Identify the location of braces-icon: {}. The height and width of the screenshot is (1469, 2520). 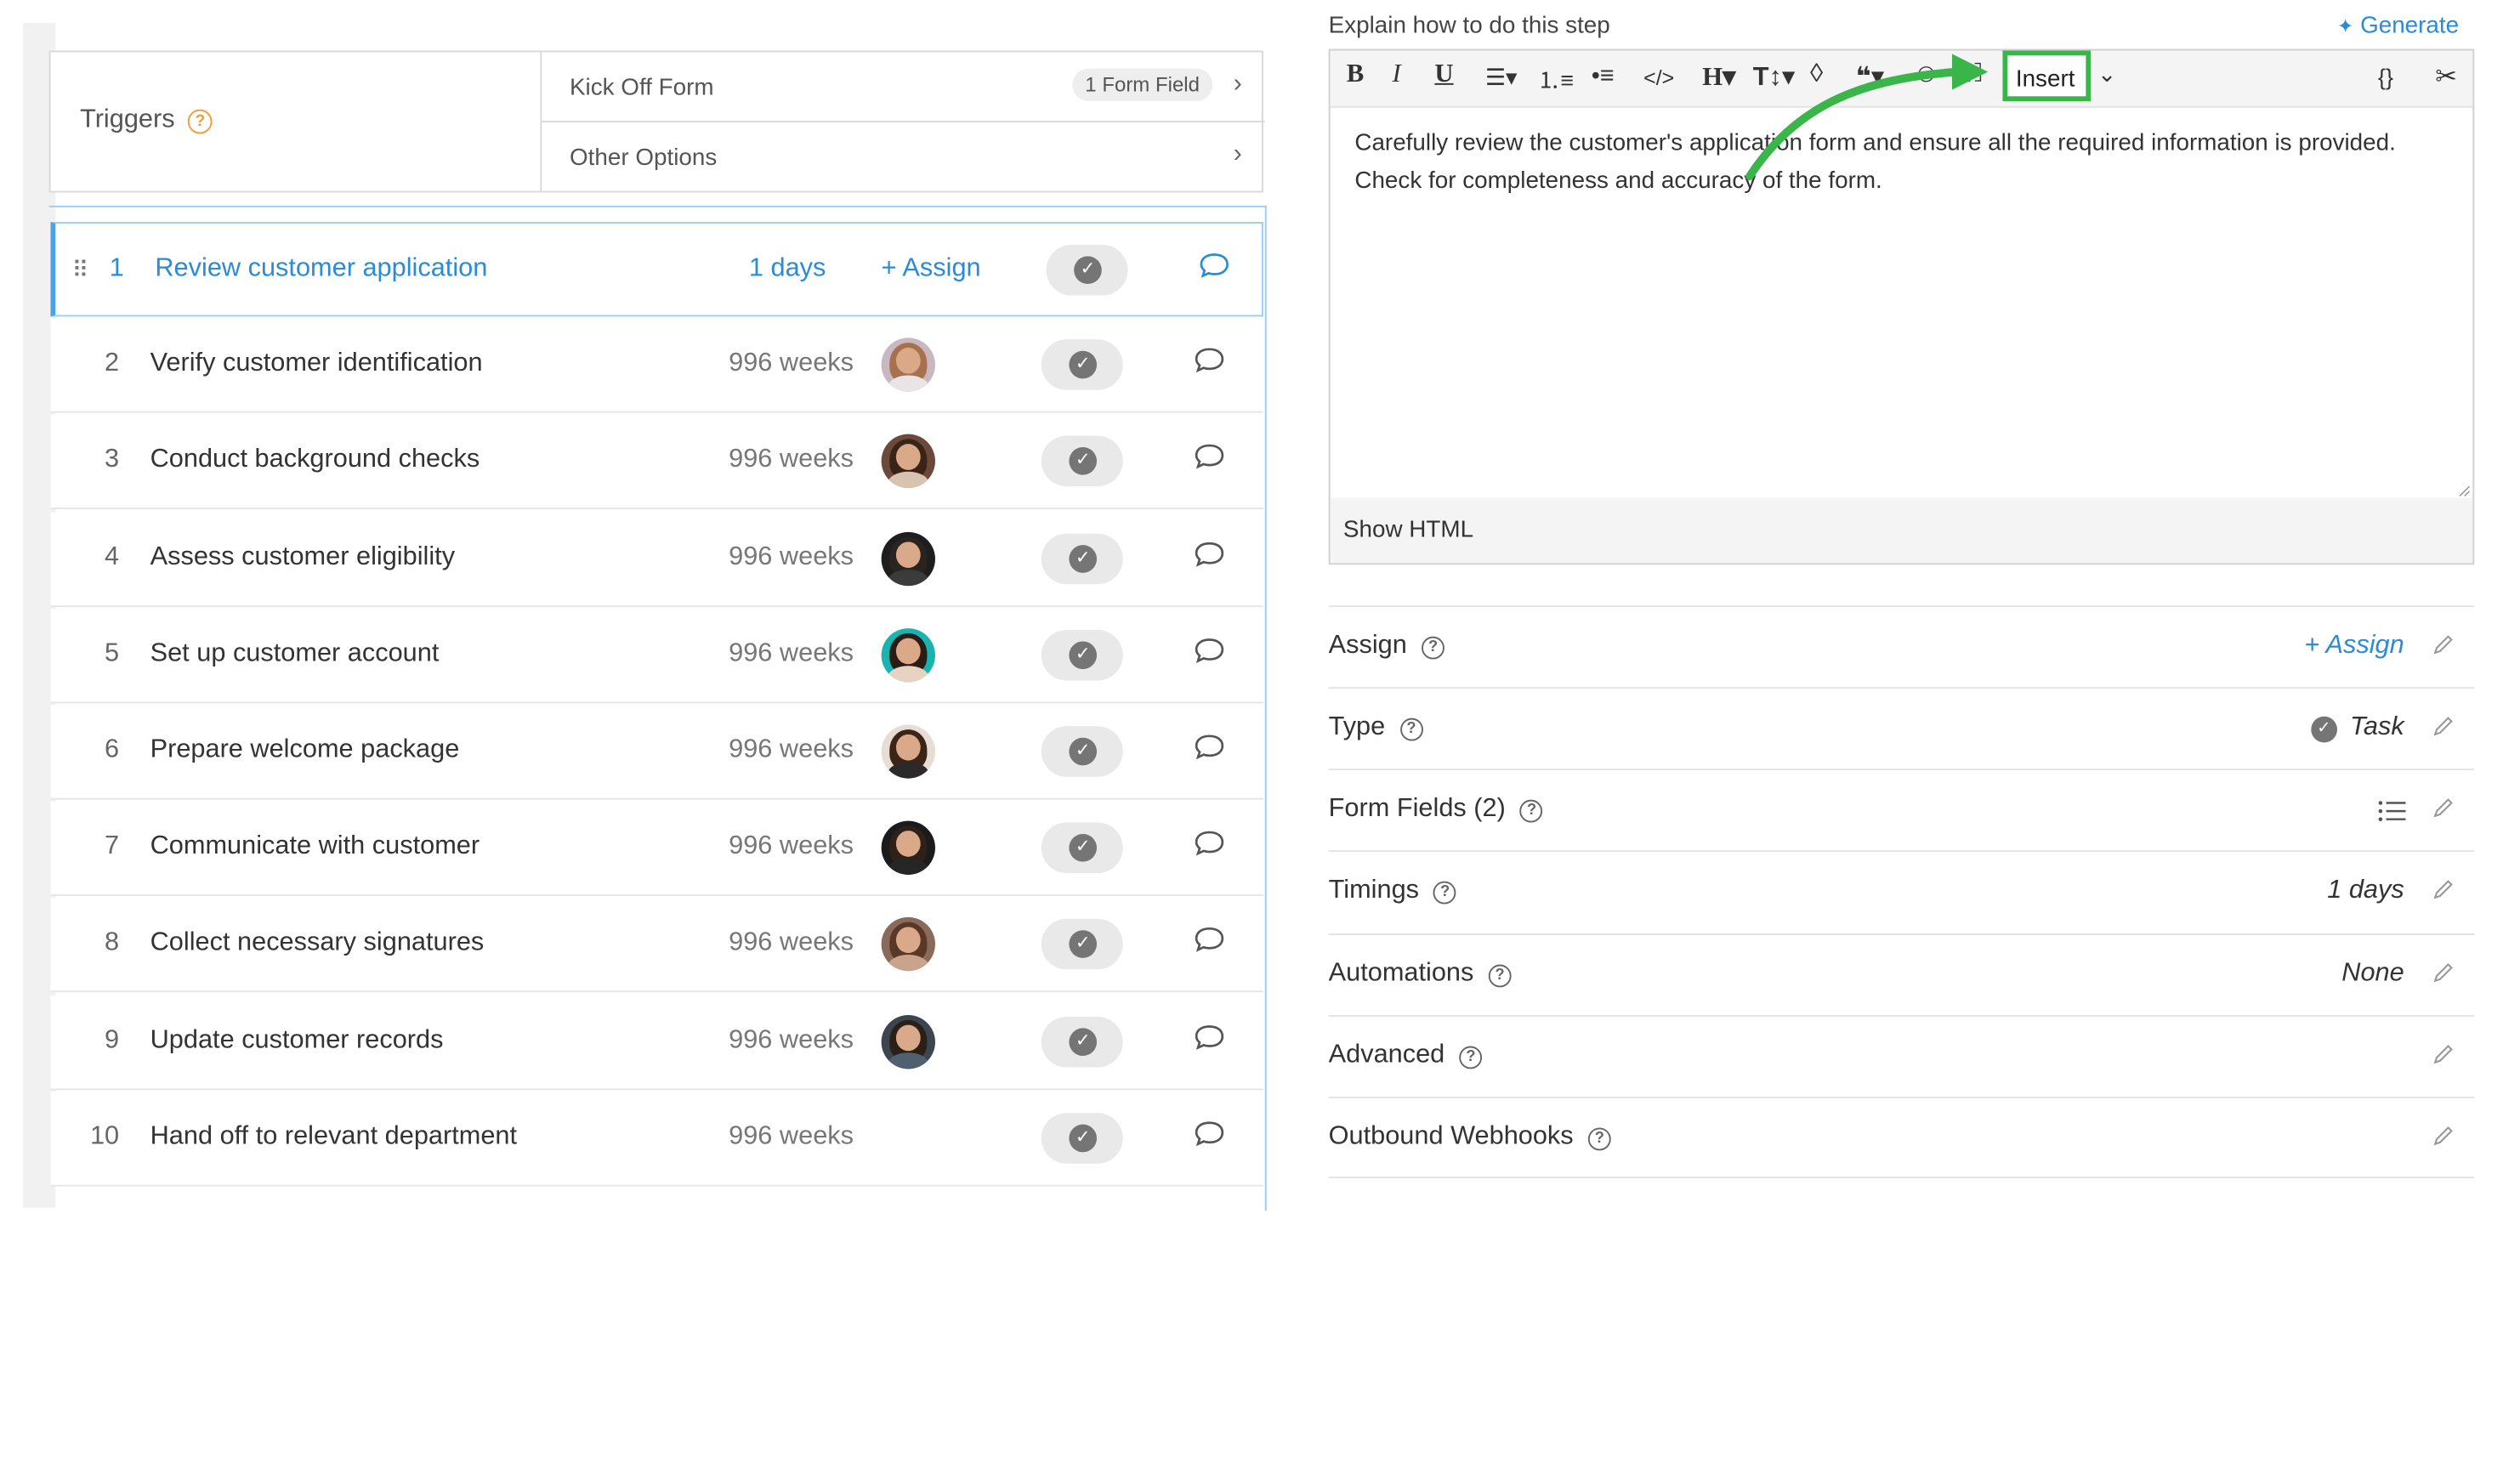
(2385, 77).